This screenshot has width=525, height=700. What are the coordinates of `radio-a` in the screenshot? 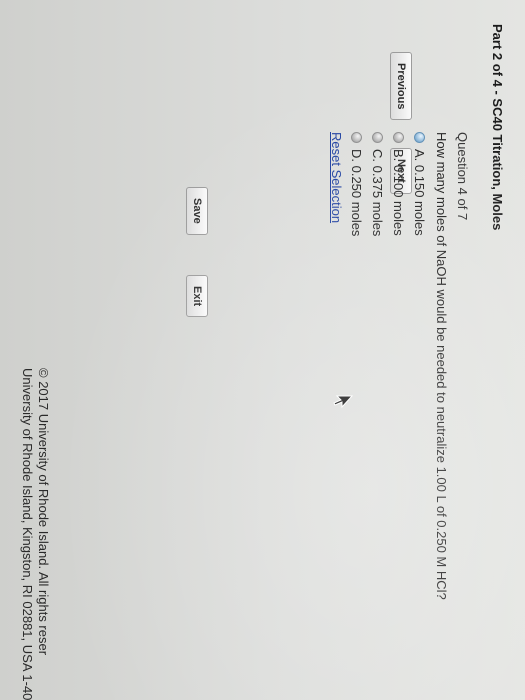 It's located at (419, 137).